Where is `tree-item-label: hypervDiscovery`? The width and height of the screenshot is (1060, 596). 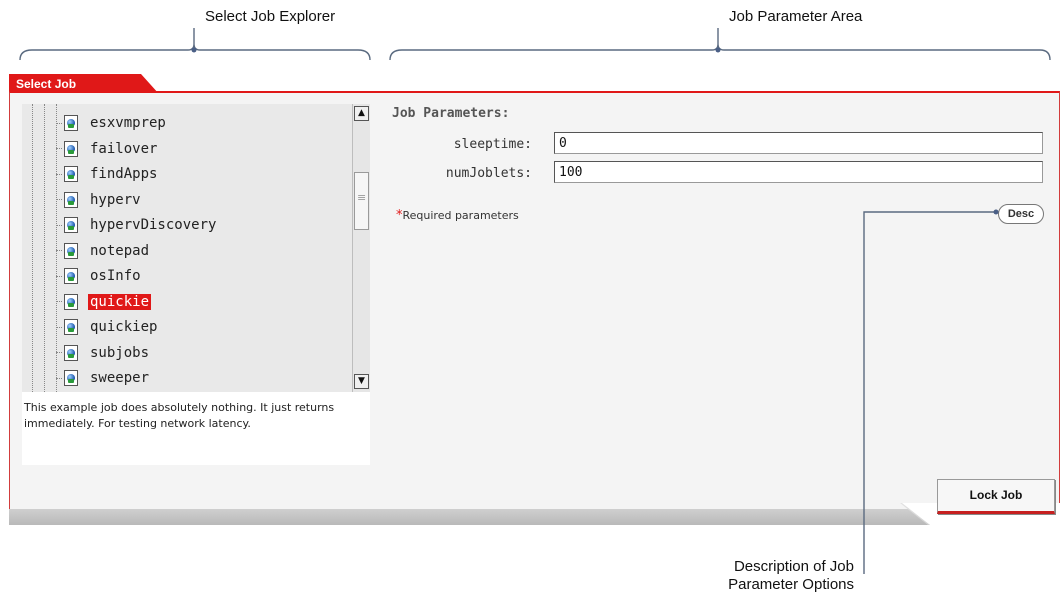
tree-item-label: hypervDiscovery is located at coordinates (153, 225).